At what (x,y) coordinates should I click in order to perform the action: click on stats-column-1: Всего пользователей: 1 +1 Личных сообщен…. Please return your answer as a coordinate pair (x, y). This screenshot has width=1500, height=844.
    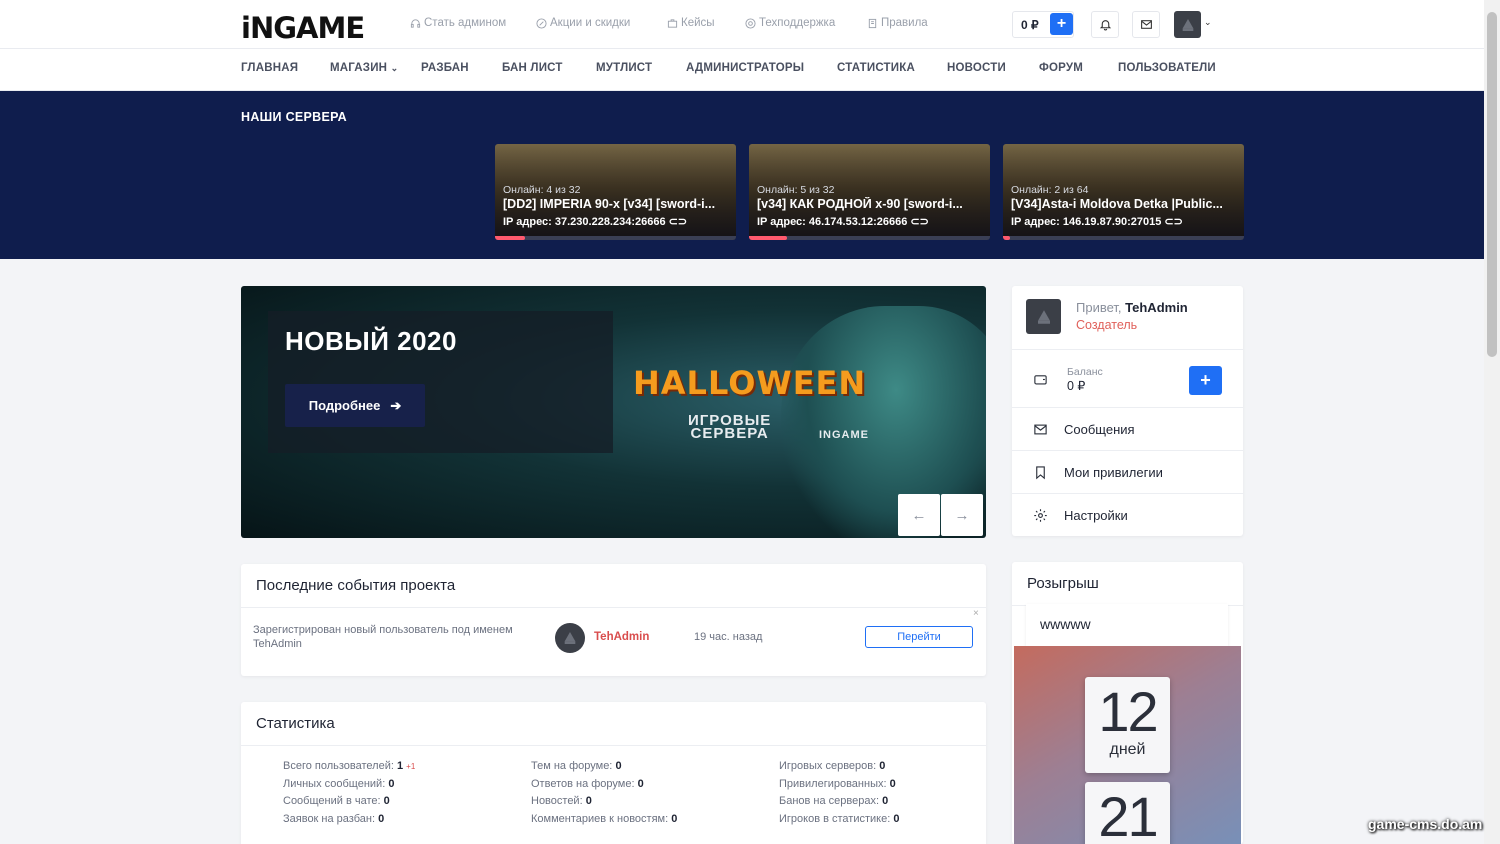
    Looking at the image, I should click on (349, 793).